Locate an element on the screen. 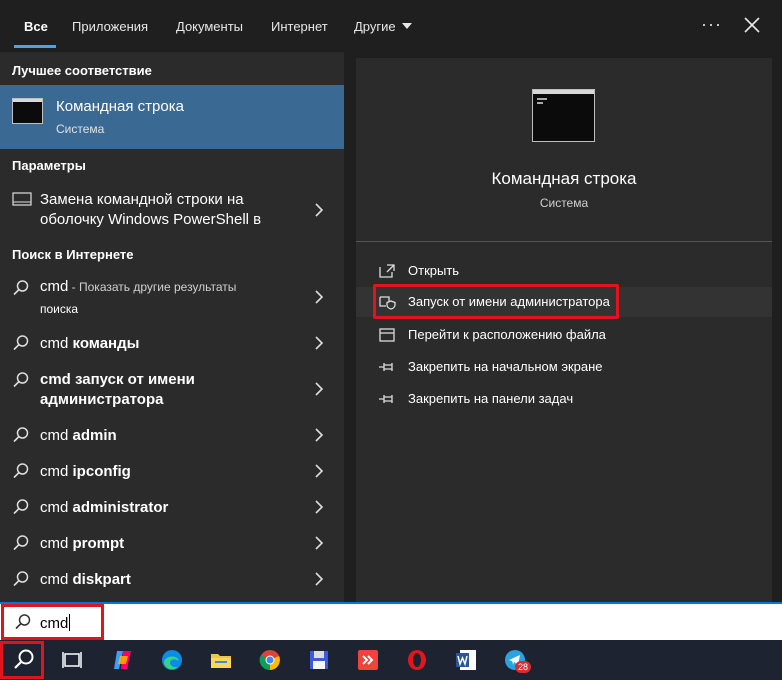  web-result-bold: administrator is located at coordinates (120, 507).